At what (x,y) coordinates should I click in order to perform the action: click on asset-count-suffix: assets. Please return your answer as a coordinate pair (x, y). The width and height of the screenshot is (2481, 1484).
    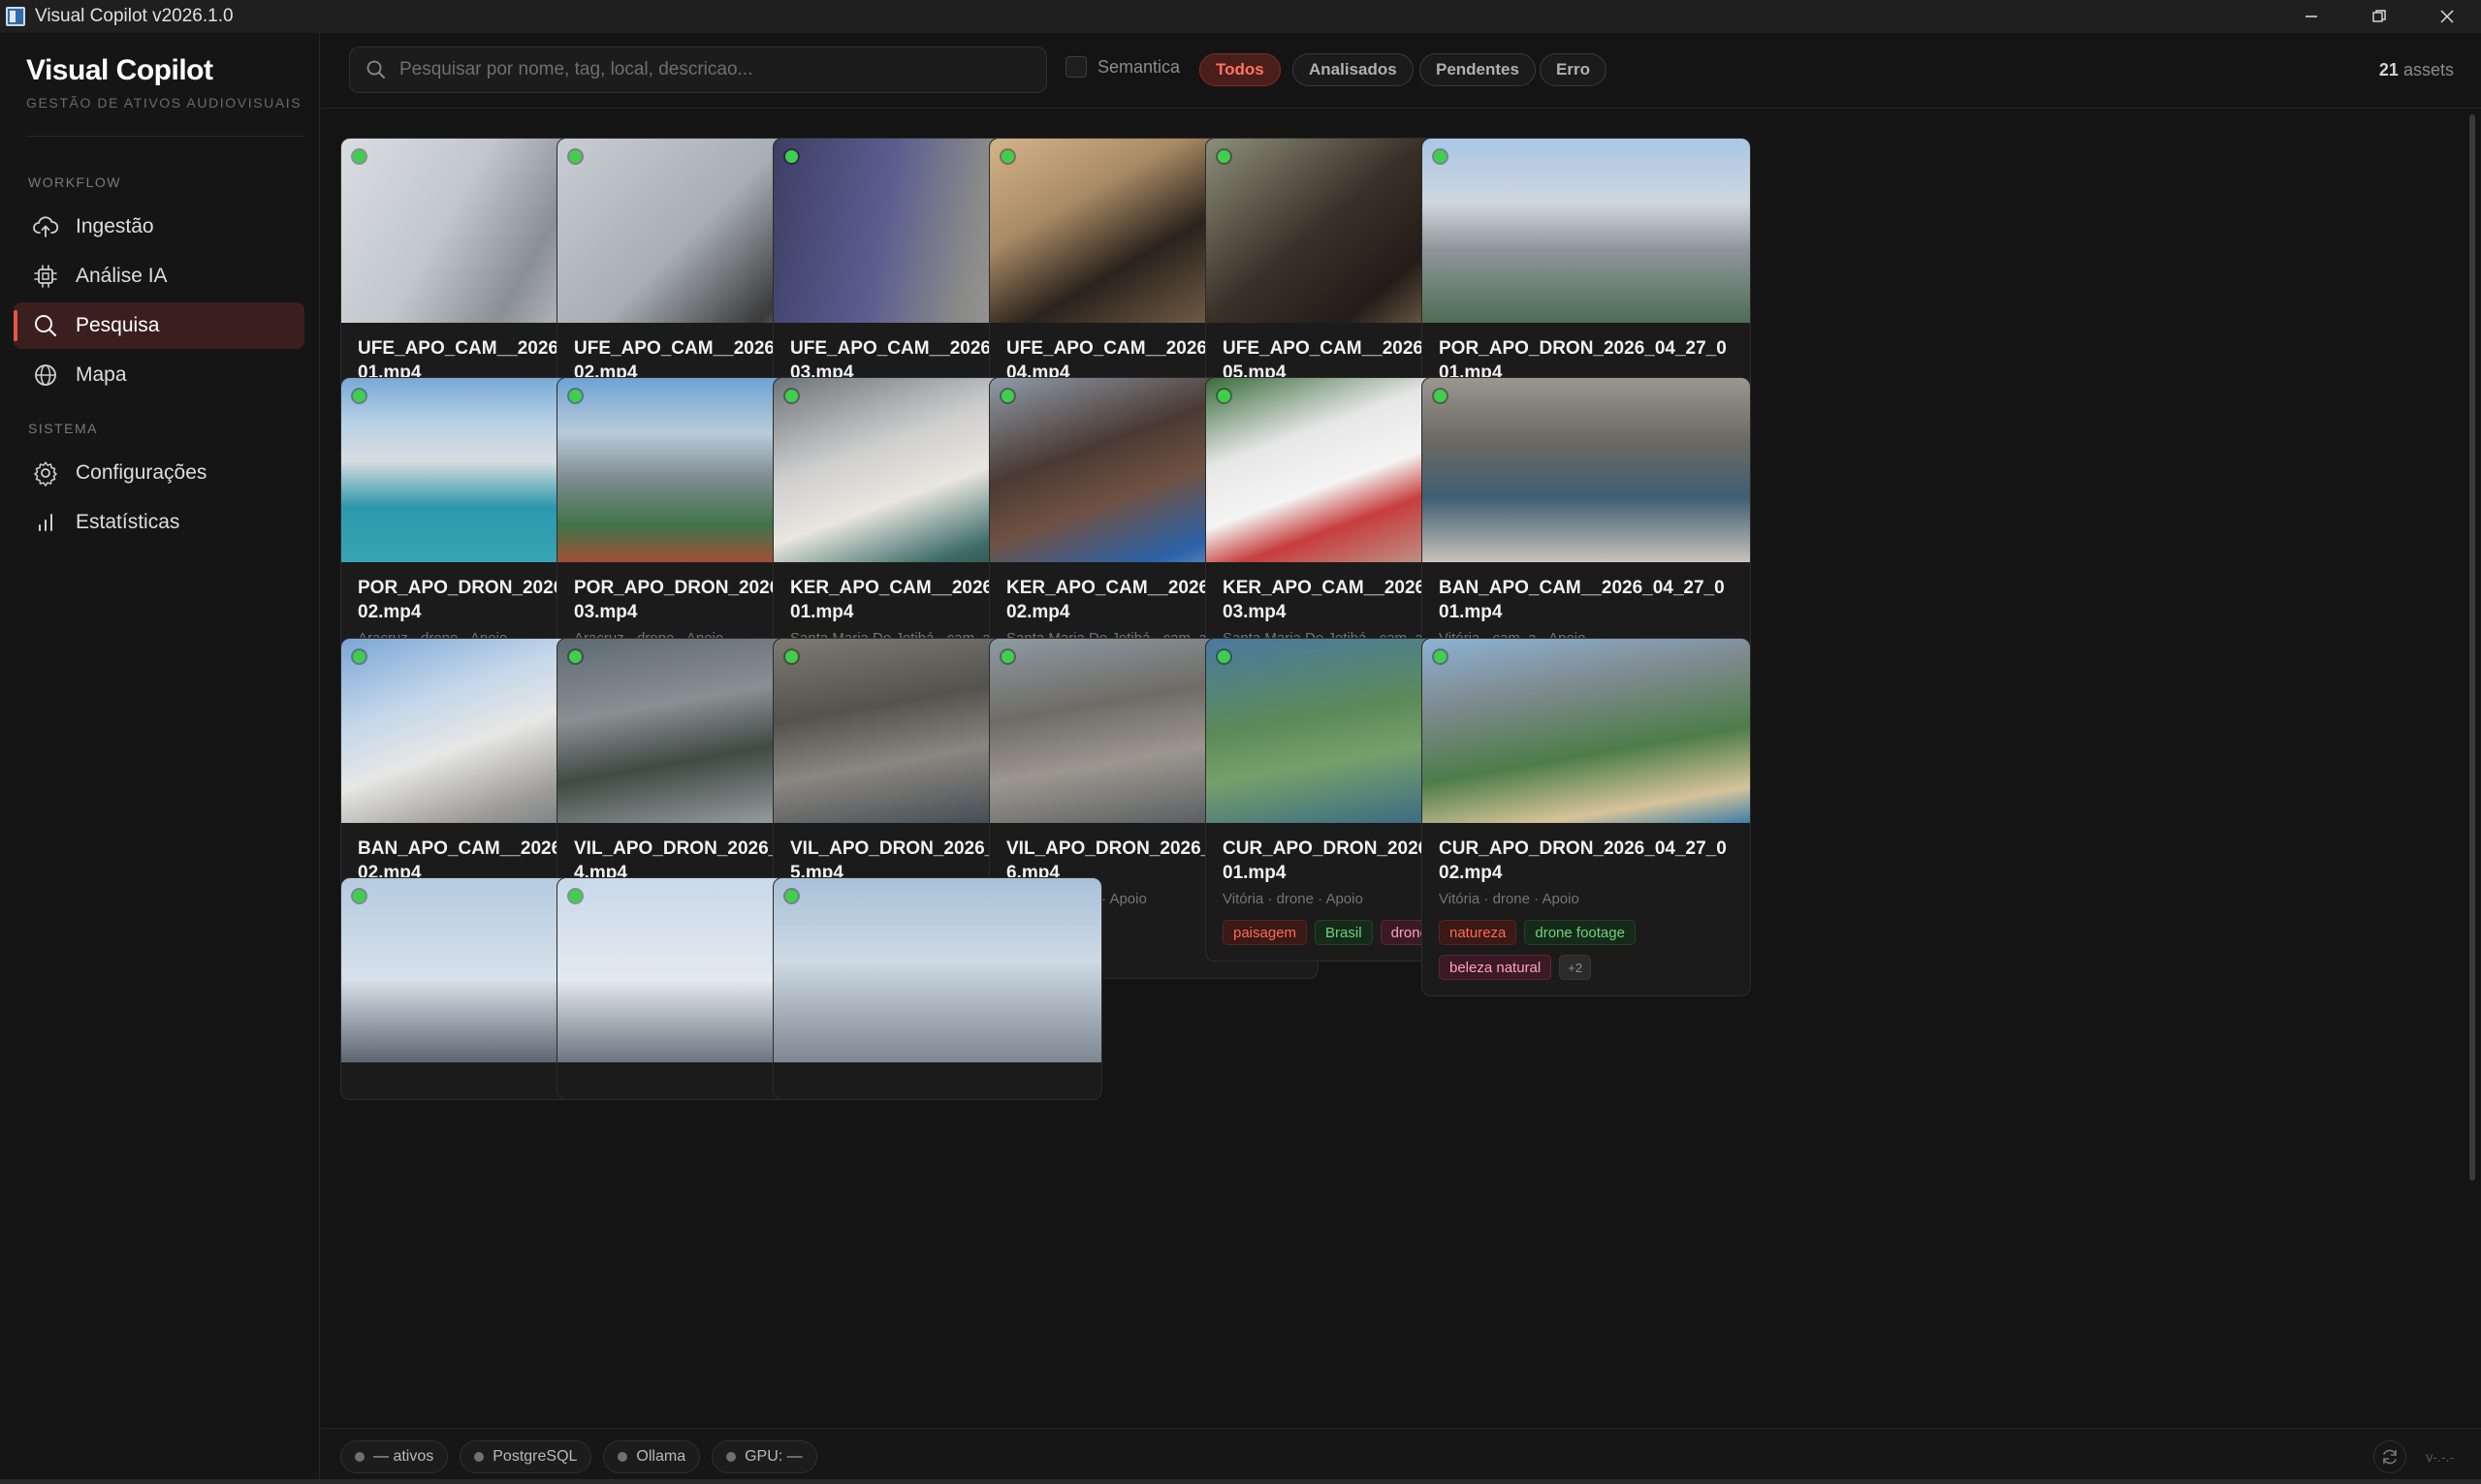
    Looking at the image, I should click on (2428, 69).